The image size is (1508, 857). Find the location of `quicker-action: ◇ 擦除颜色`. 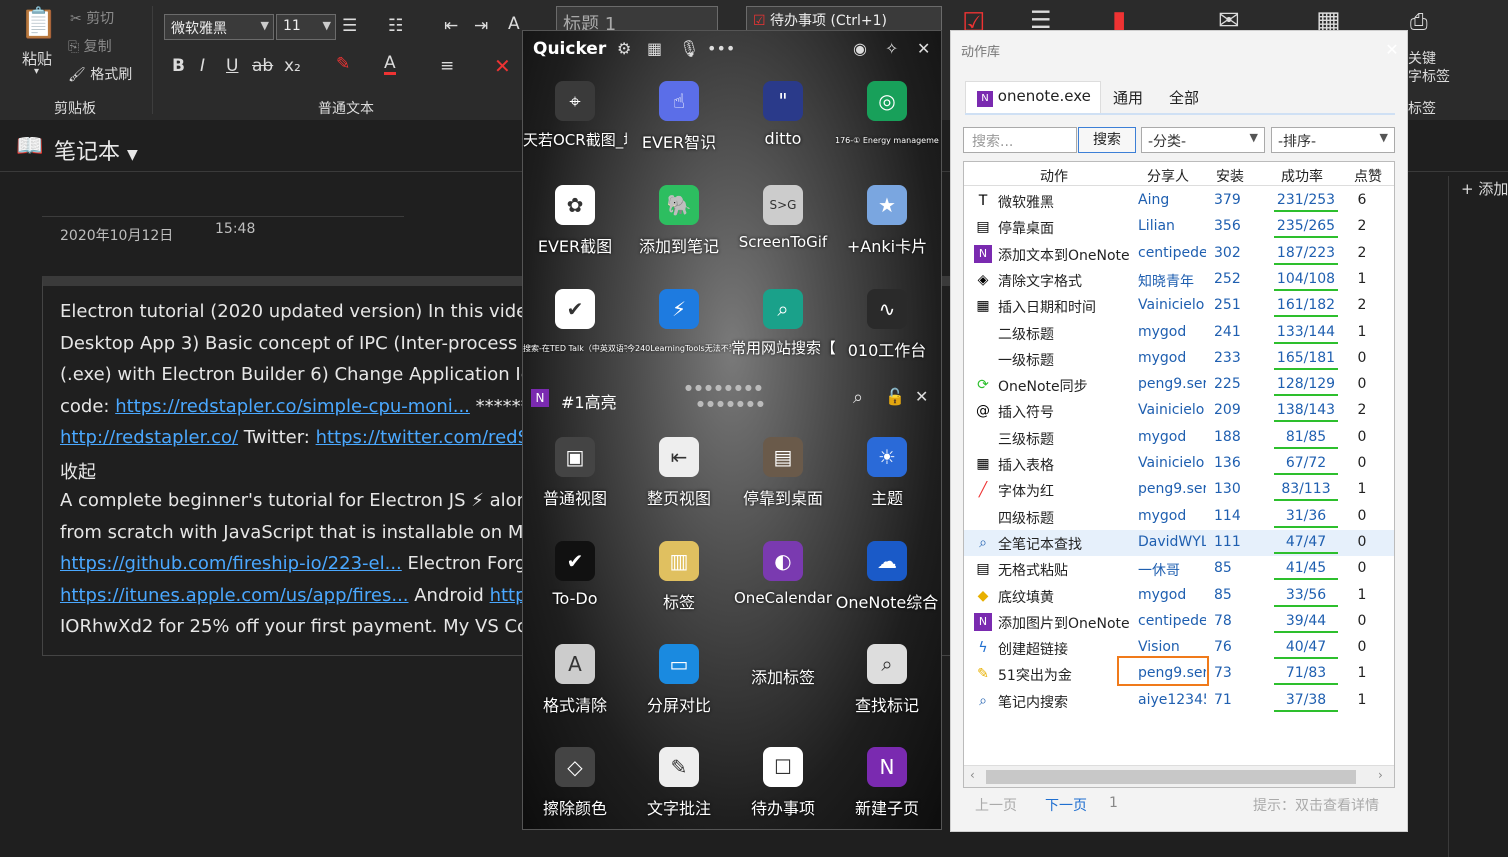

quicker-action: ◇ 擦除颜色 is located at coordinates (575, 783).